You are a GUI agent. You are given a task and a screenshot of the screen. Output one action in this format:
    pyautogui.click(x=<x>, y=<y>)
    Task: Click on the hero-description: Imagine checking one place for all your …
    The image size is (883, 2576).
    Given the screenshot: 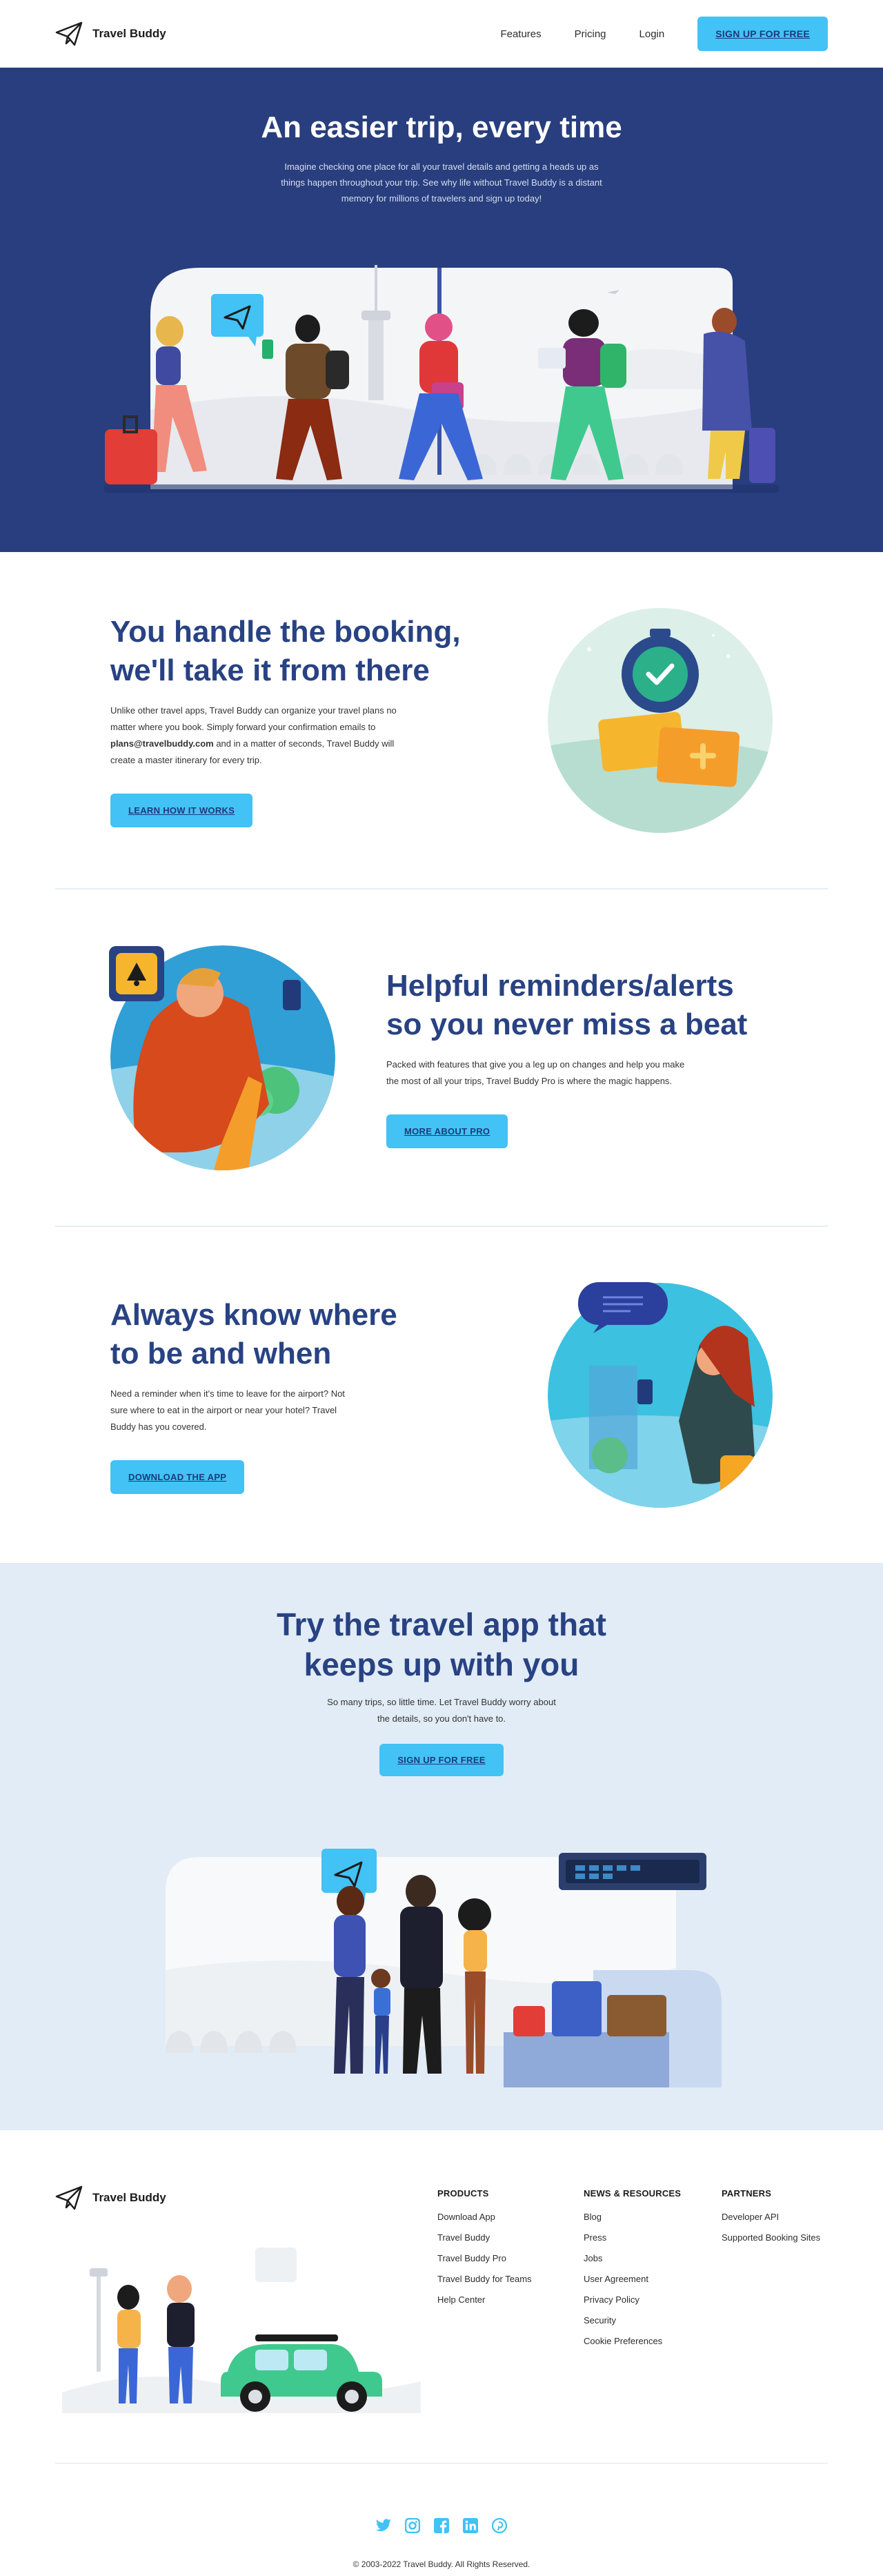 What is the action you would take?
    pyautogui.click(x=441, y=182)
    